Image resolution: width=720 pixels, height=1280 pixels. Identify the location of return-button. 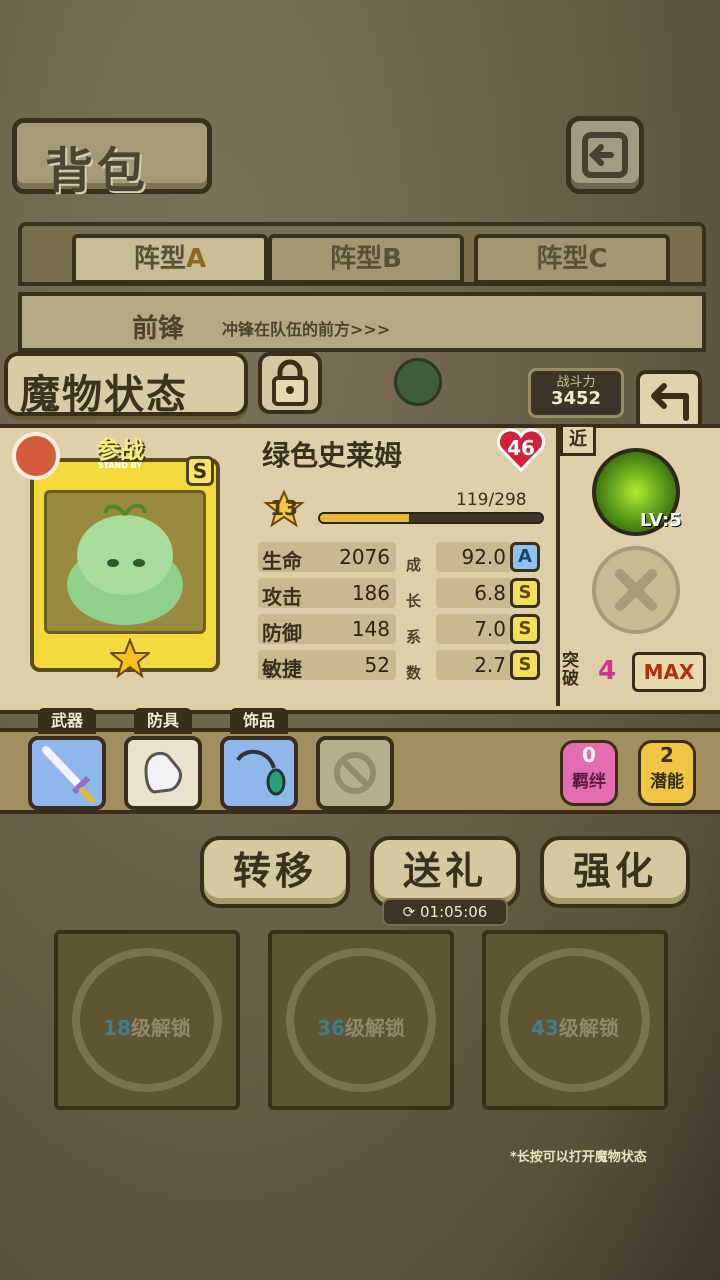
(669, 401).